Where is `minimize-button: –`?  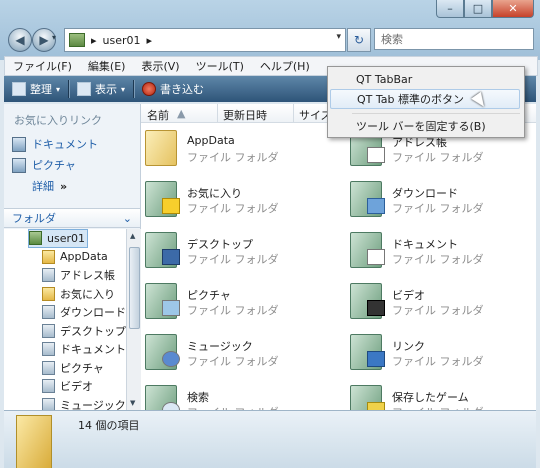 minimize-button: – is located at coordinates (450, 9).